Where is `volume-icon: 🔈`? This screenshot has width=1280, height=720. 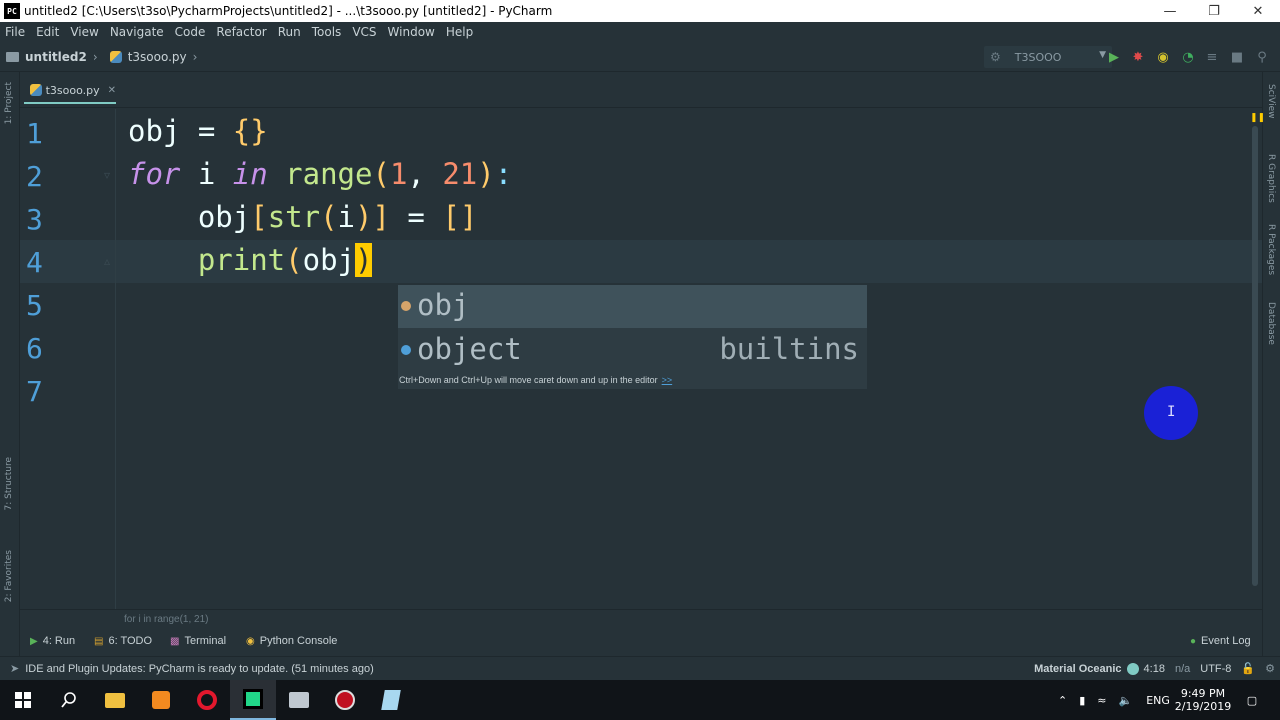
volume-icon: 🔈 is located at coordinates (1126, 700).